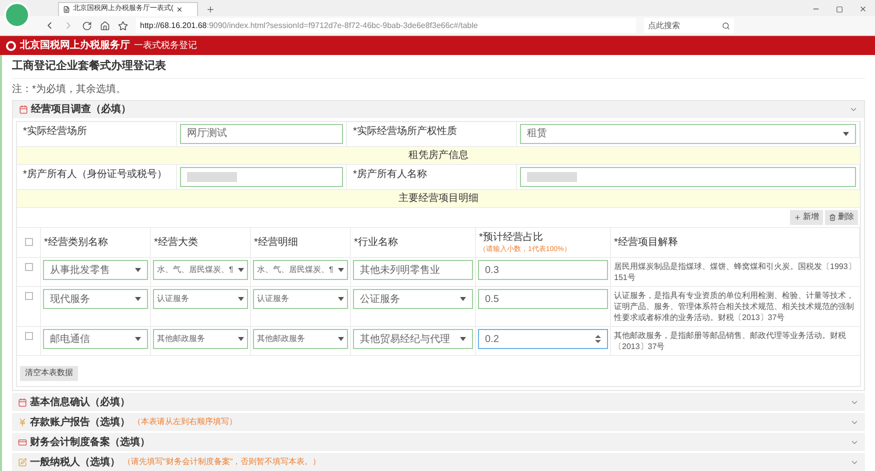 This screenshot has width=875, height=471. What do you see at coordinates (90, 442) in the screenshot?
I see `section-title: 财务会计制度备案（选填）` at bounding box center [90, 442].